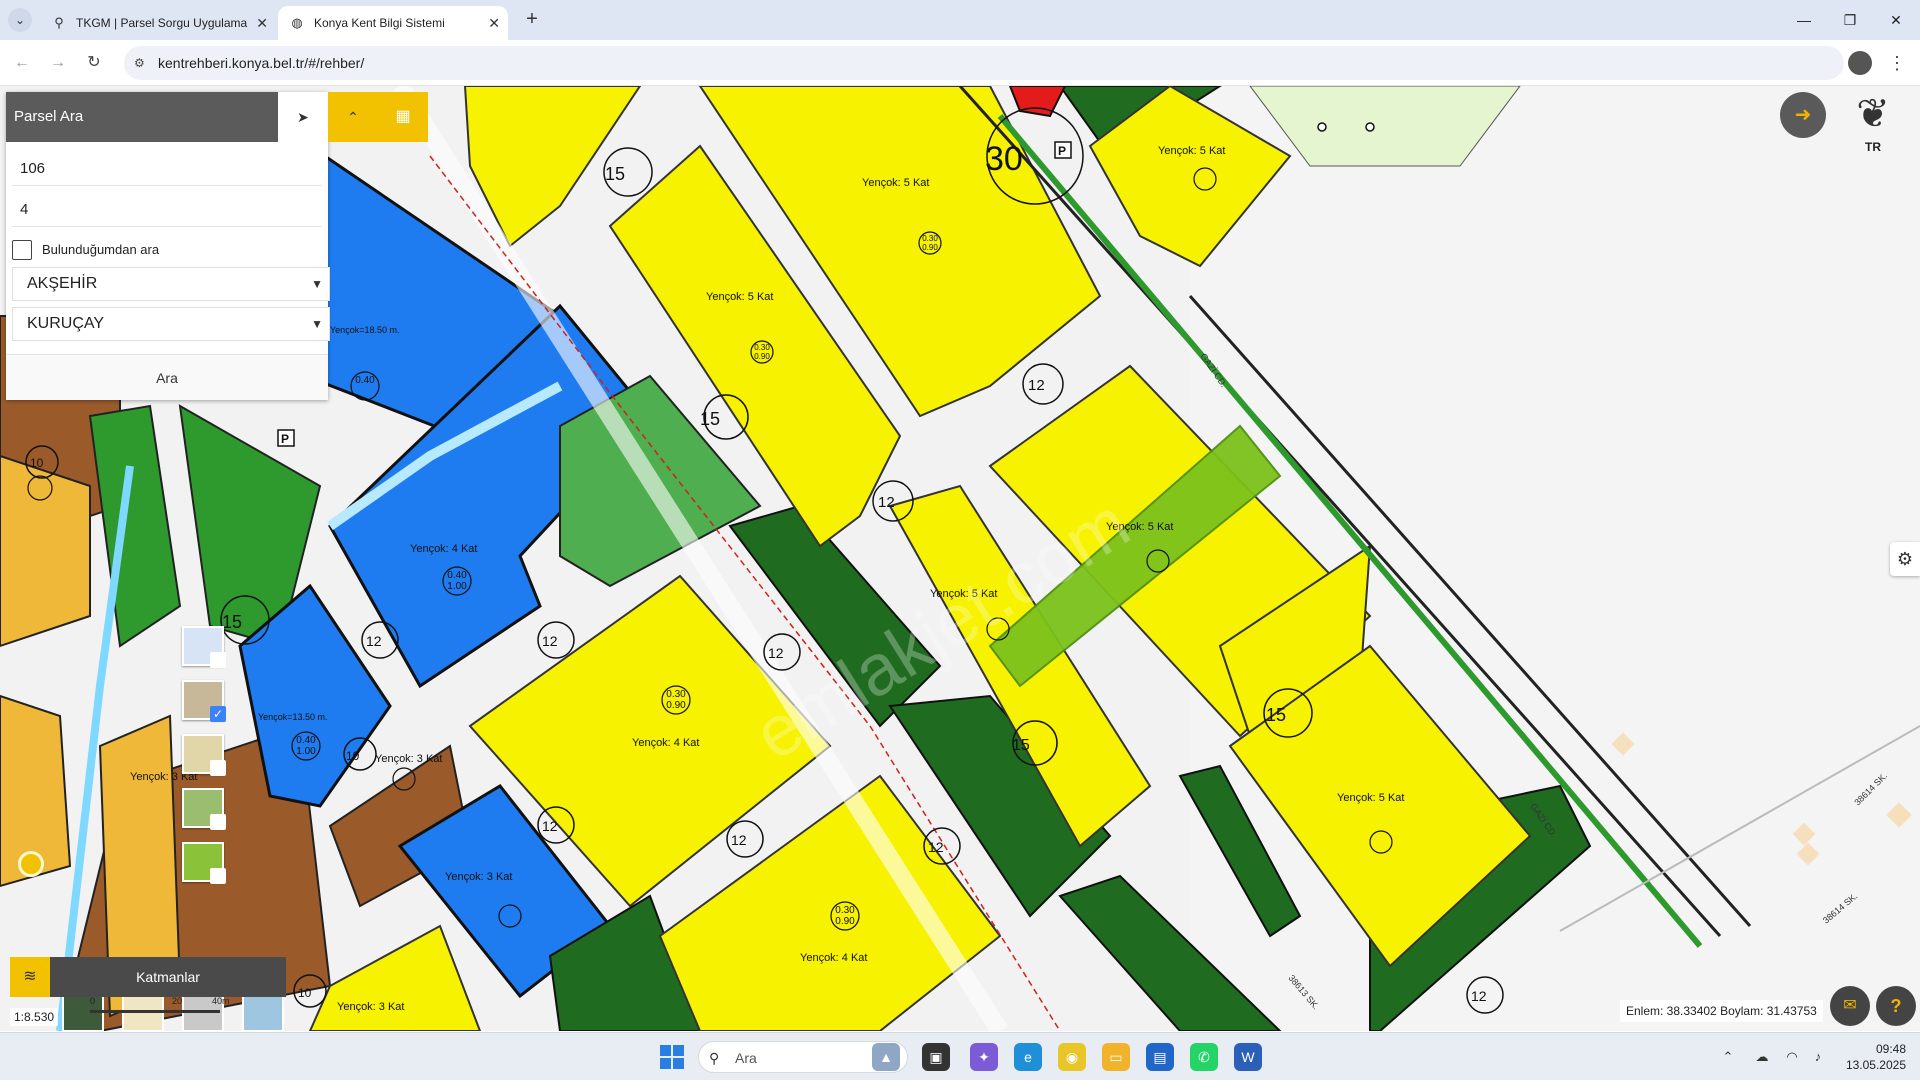 The height and width of the screenshot is (1080, 1920). I want to click on browser-menu-icon: ⋮, so click(1897, 63).